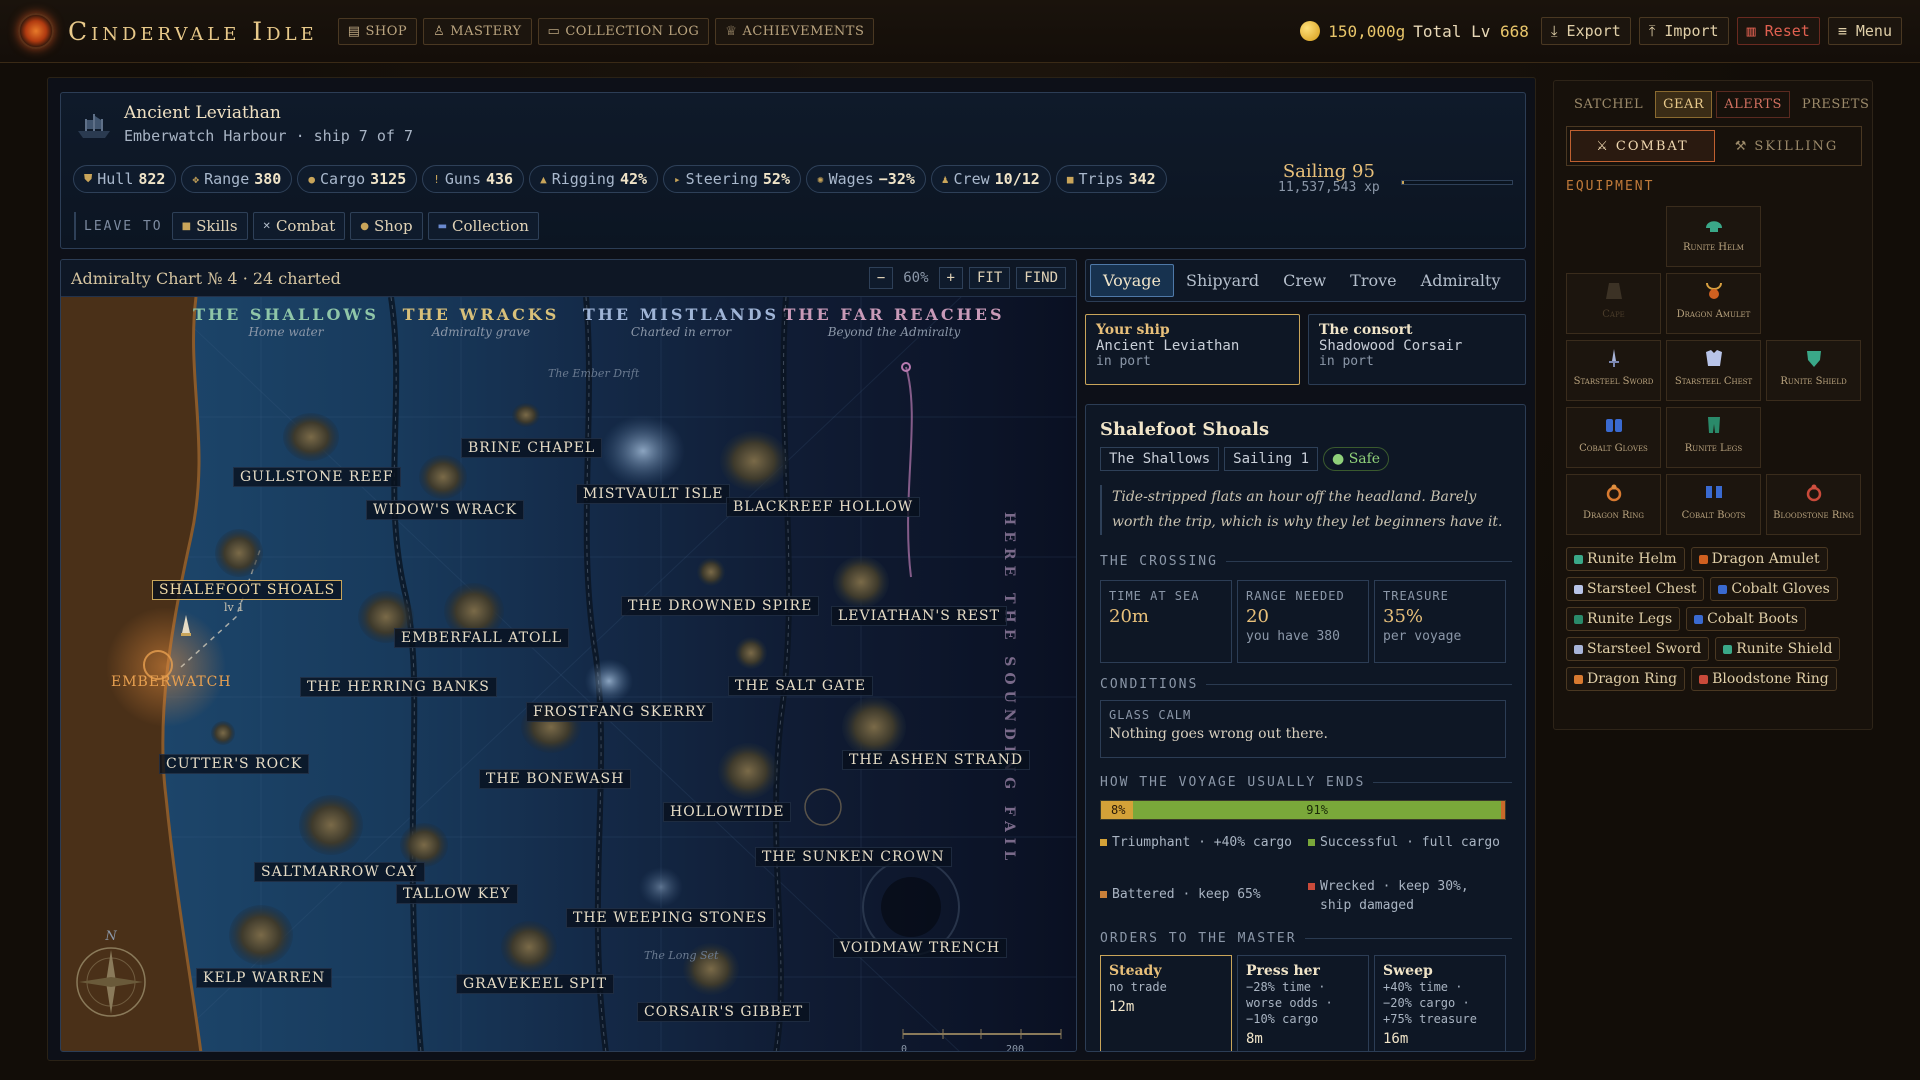 The image size is (1920, 1080). Describe the element at coordinates (1713, 437) in the screenshot. I see `slot-legs: Runite Legs` at that location.